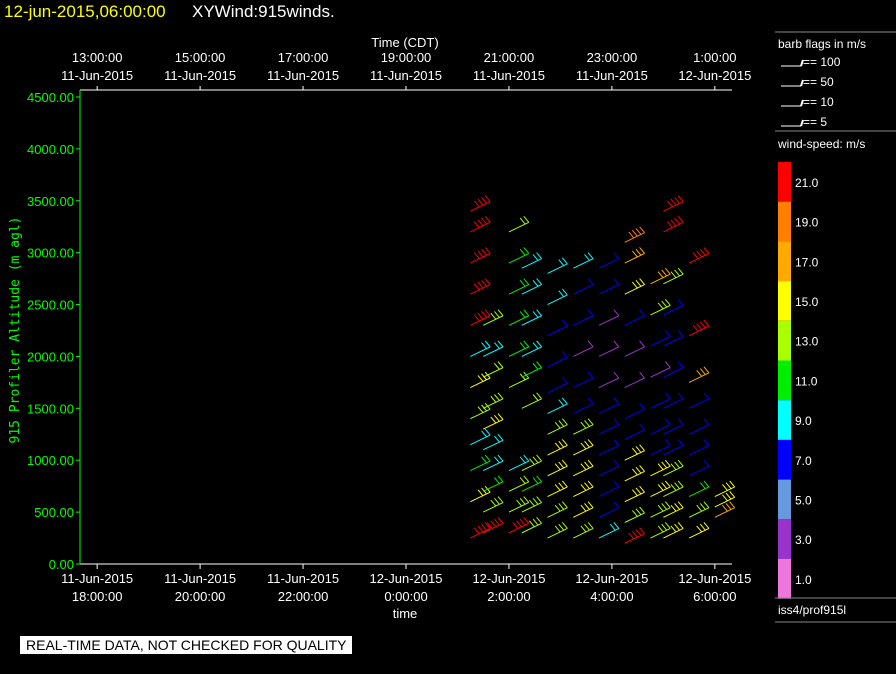 The image size is (896, 674). Describe the element at coordinates (822, 44) in the screenshot. I see `barb-legend-title: barb flags in m/s` at that location.